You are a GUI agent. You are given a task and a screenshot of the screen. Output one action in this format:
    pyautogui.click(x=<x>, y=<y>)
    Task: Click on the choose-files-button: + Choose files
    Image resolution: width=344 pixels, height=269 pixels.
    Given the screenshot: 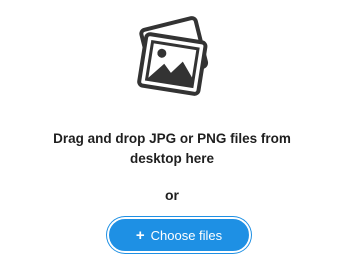 What is the action you would take?
    pyautogui.click(x=179, y=235)
    